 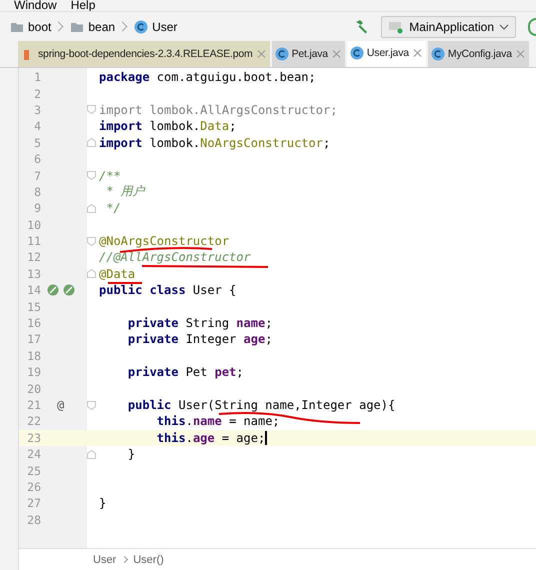 What do you see at coordinates (164, 241) in the screenshot?
I see `code-line: @NoArgsConstructor` at bounding box center [164, 241].